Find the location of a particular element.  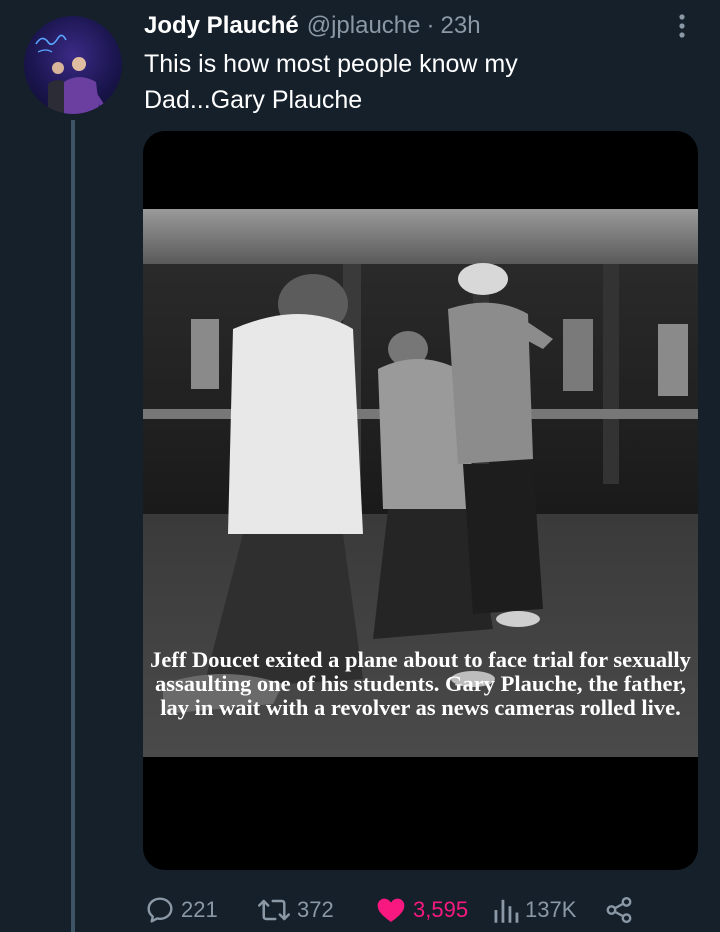

action-bar: 221 372 3,595 137K is located at coordinates (424, 910).